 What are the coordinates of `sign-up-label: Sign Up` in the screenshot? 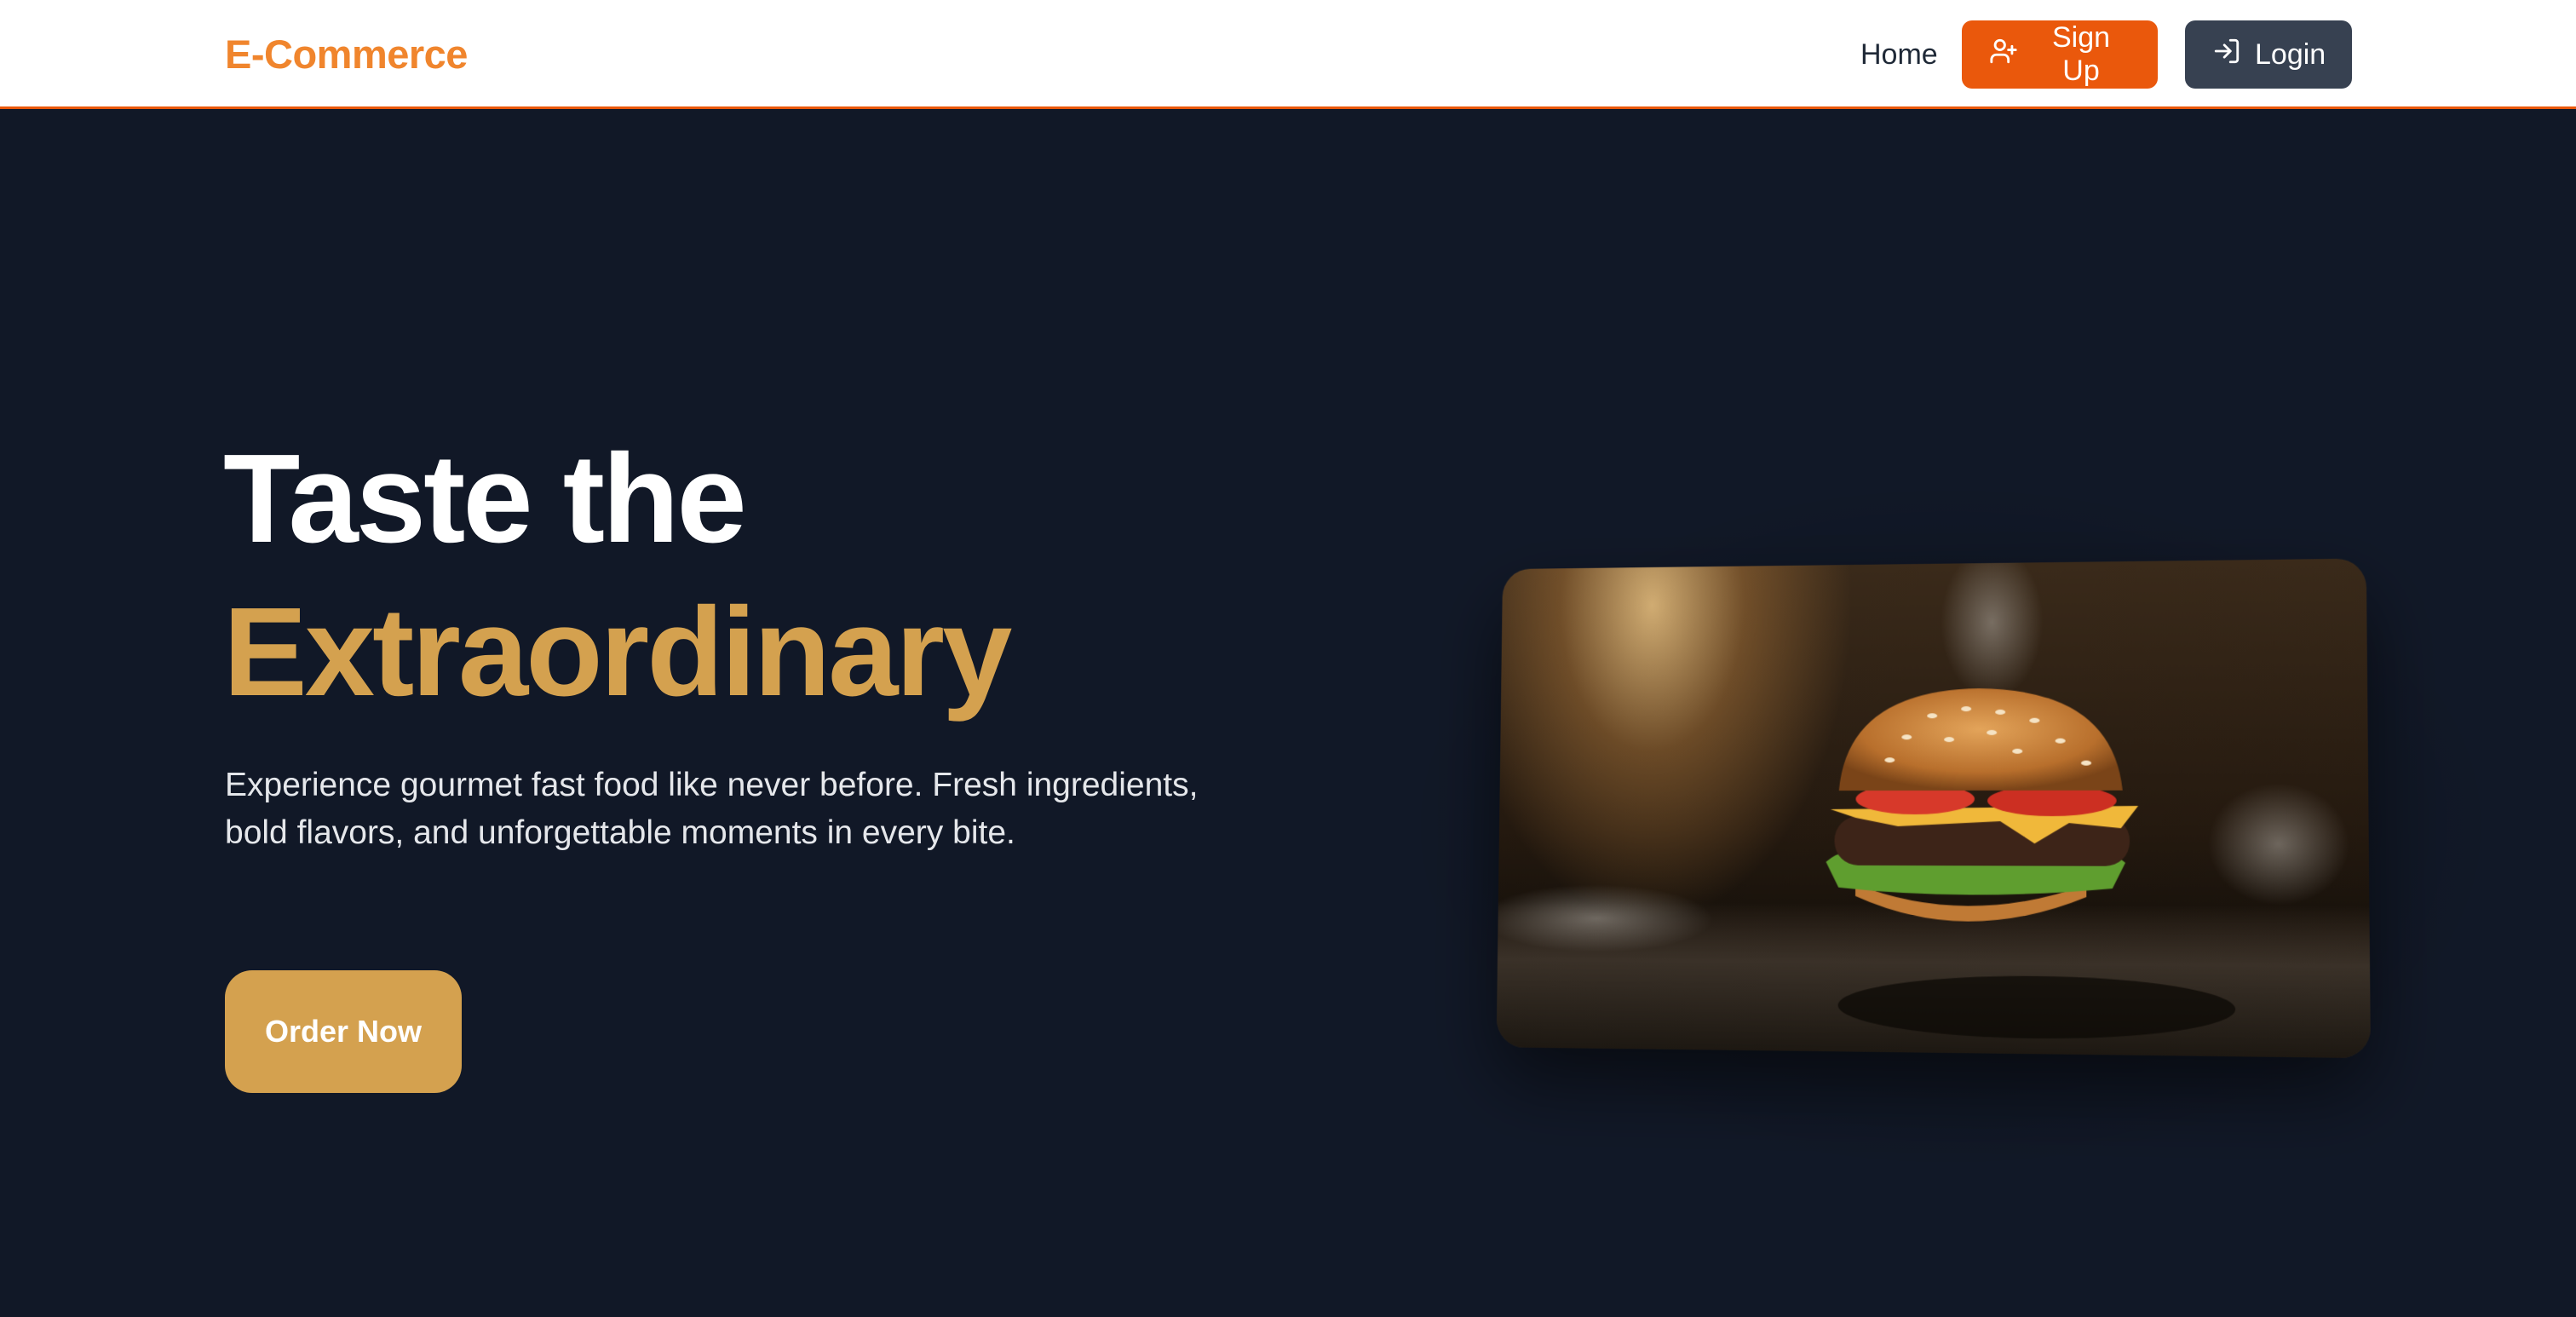 It's located at (2081, 54).